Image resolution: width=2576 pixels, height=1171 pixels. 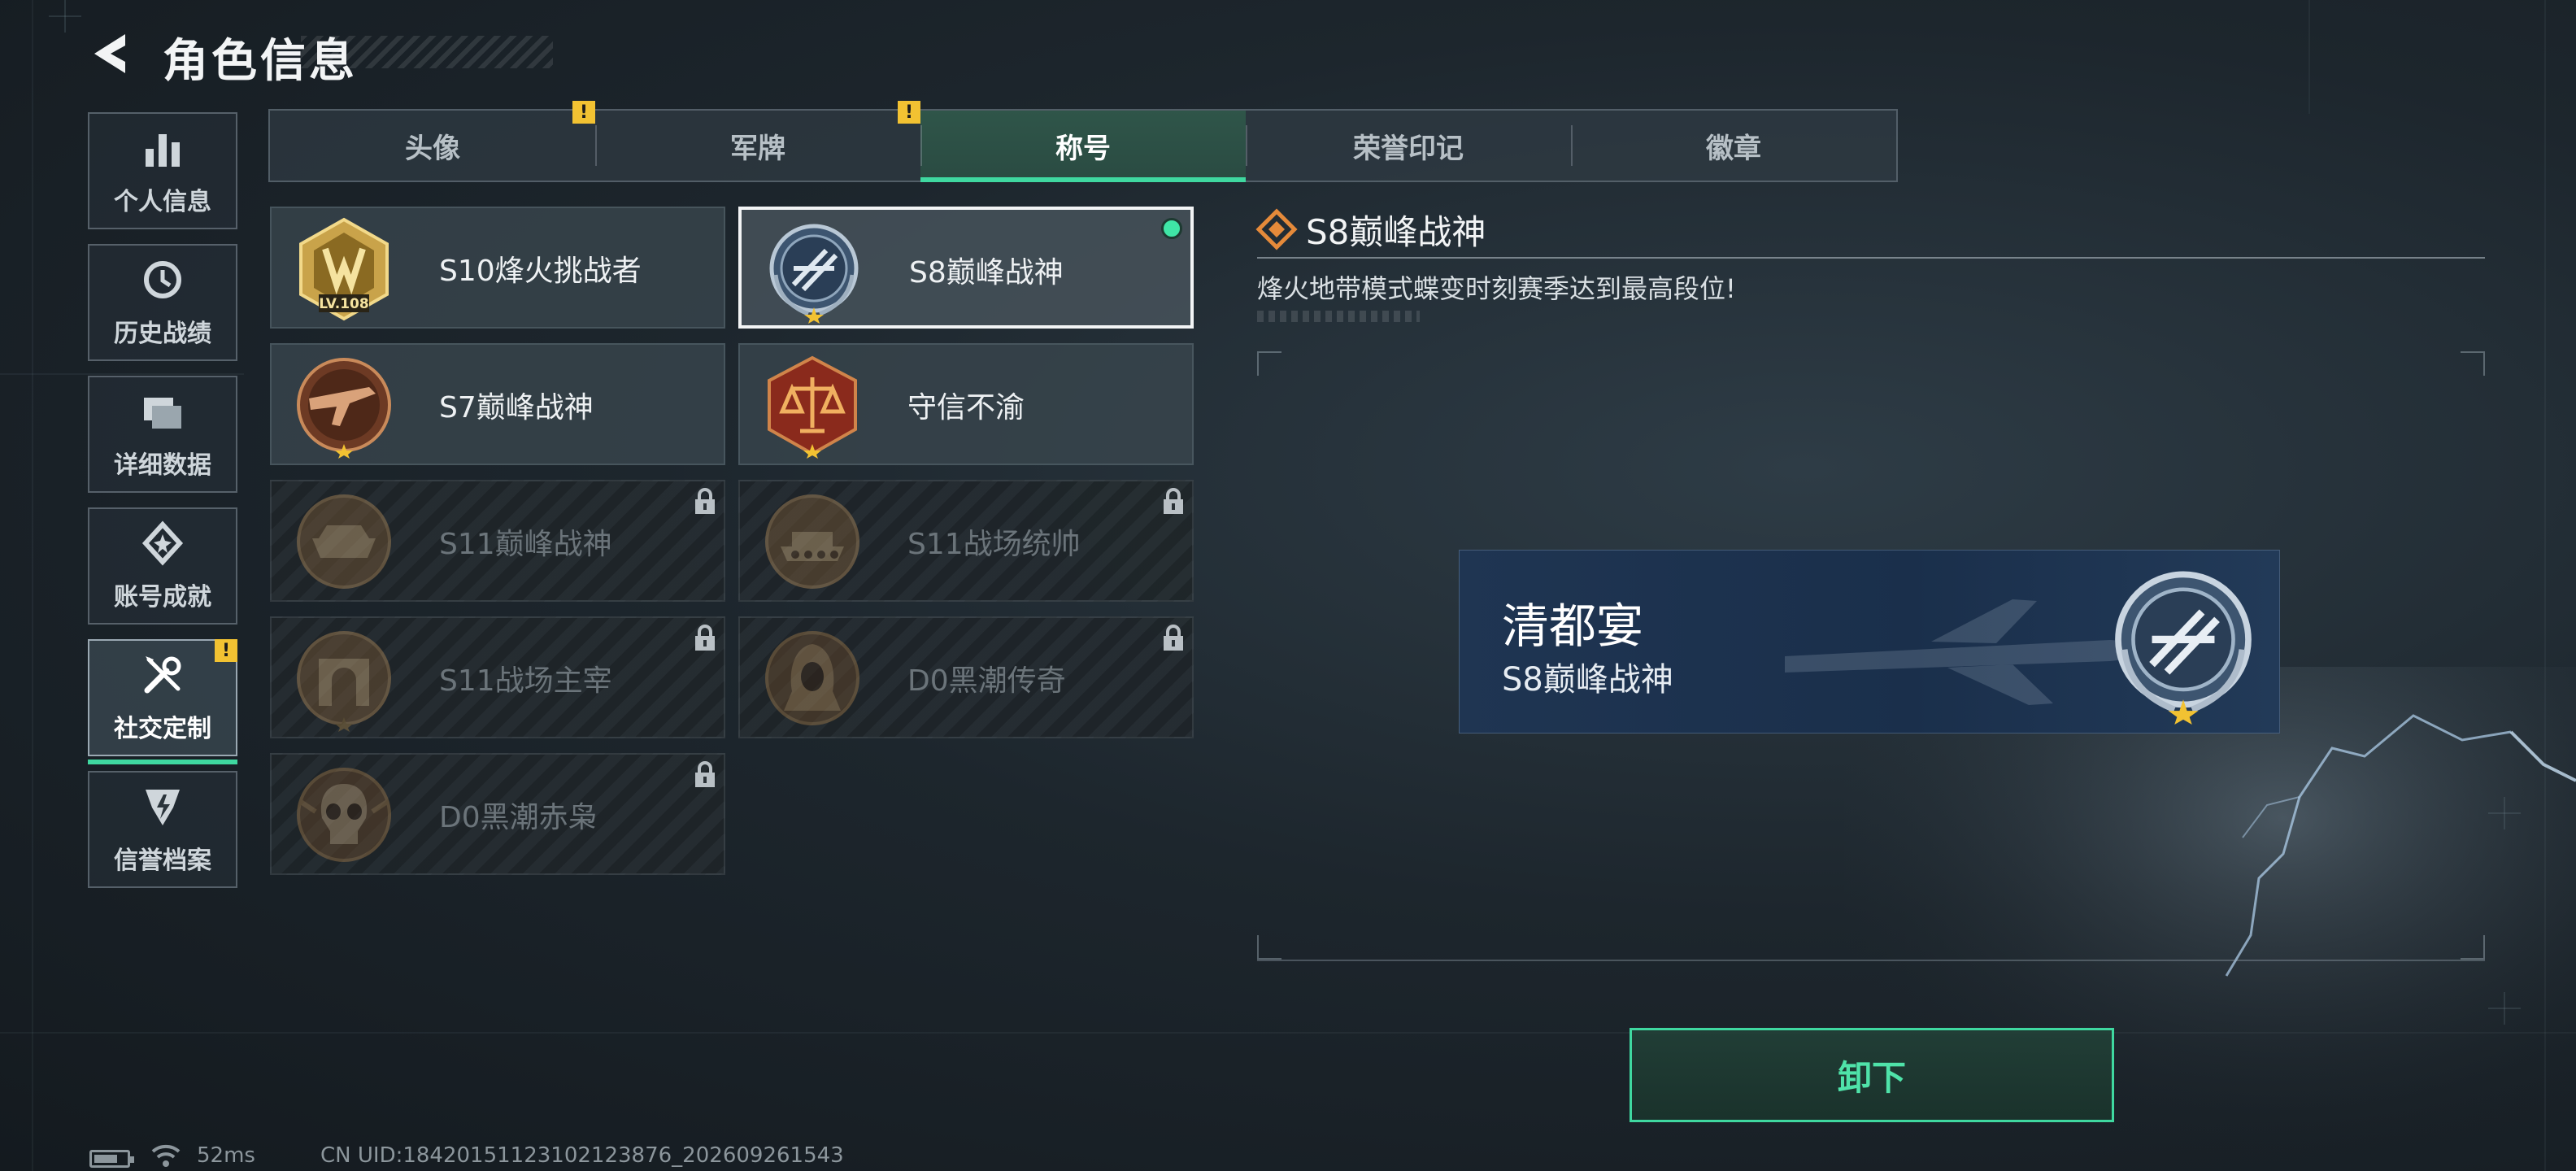 I want to click on sidebar-item-label: 账号成就, so click(x=163, y=597).